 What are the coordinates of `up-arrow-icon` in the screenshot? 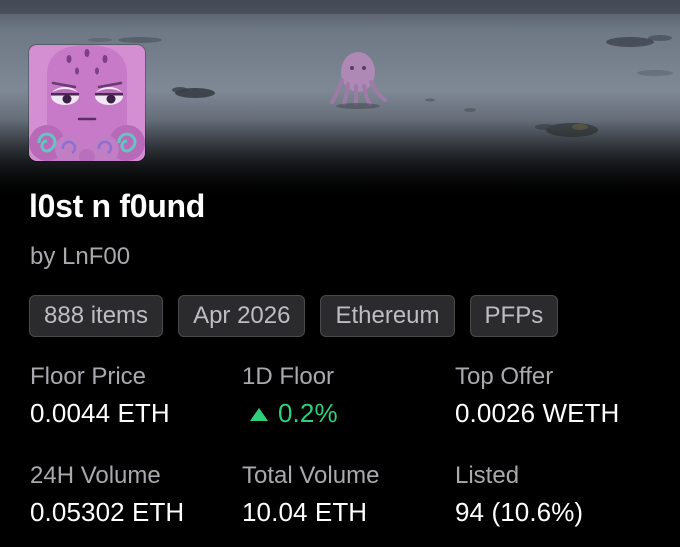 It's located at (259, 414).